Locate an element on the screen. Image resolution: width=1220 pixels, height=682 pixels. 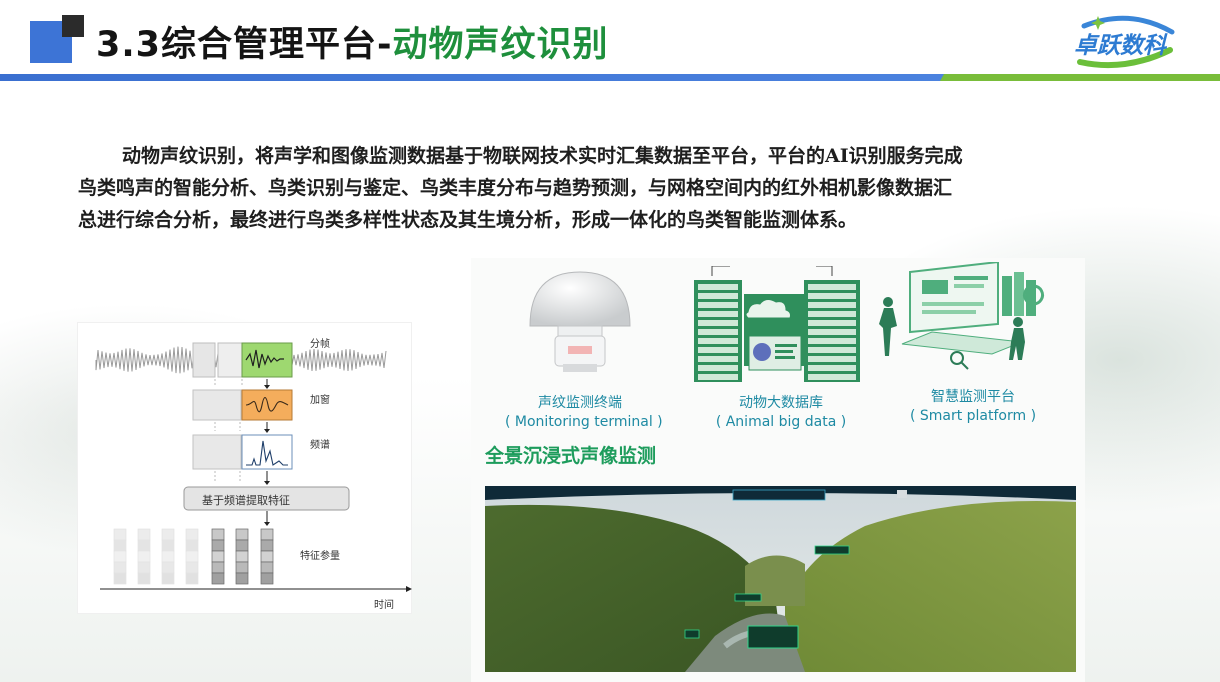
page-title-prefix: 3.3综合管理平台- is located at coordinates (244, 45).